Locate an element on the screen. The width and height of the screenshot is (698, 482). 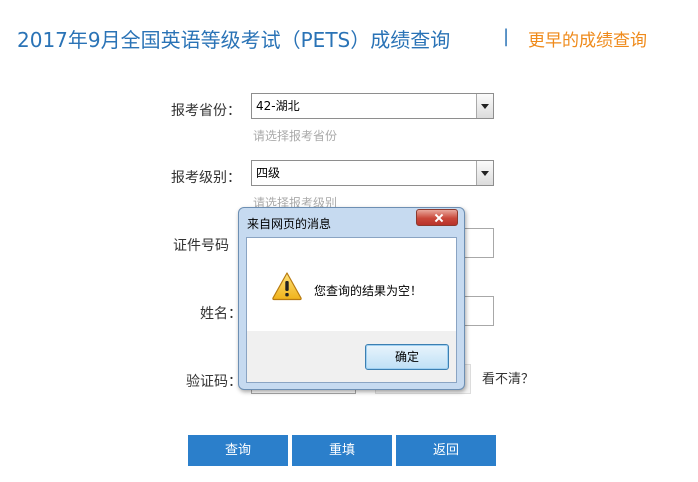
name-label: 姓名： is located at coordinates (221, 314).